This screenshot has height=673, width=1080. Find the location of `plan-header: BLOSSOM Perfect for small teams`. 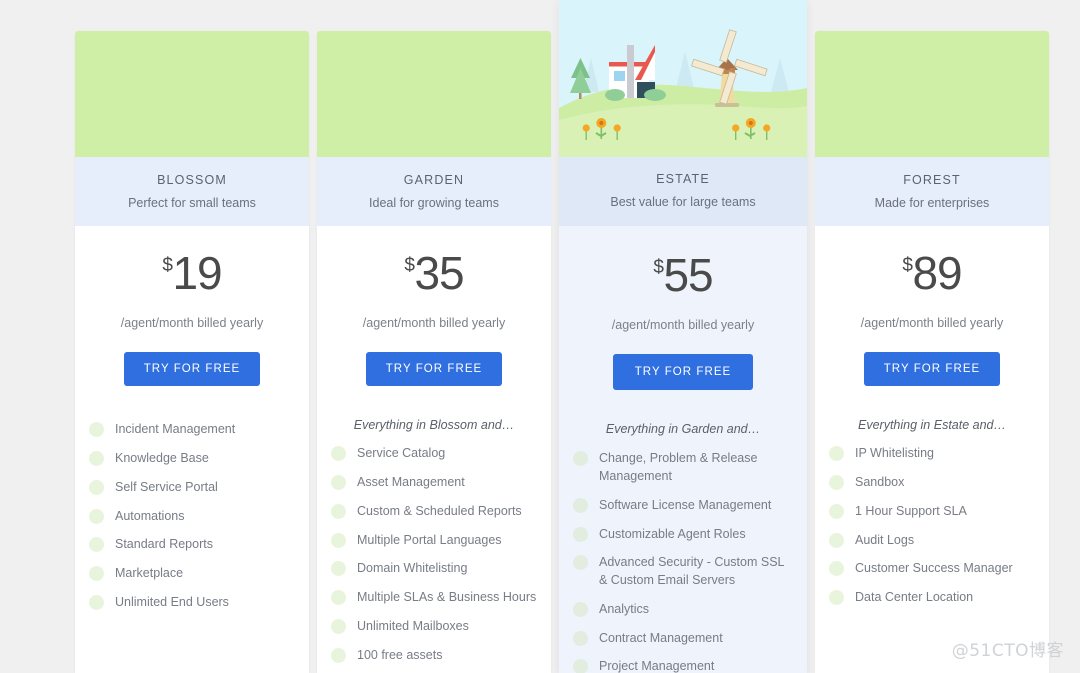

plan-header: BLOSSOM Perfect for small teams is located at coordinates (192, 192).